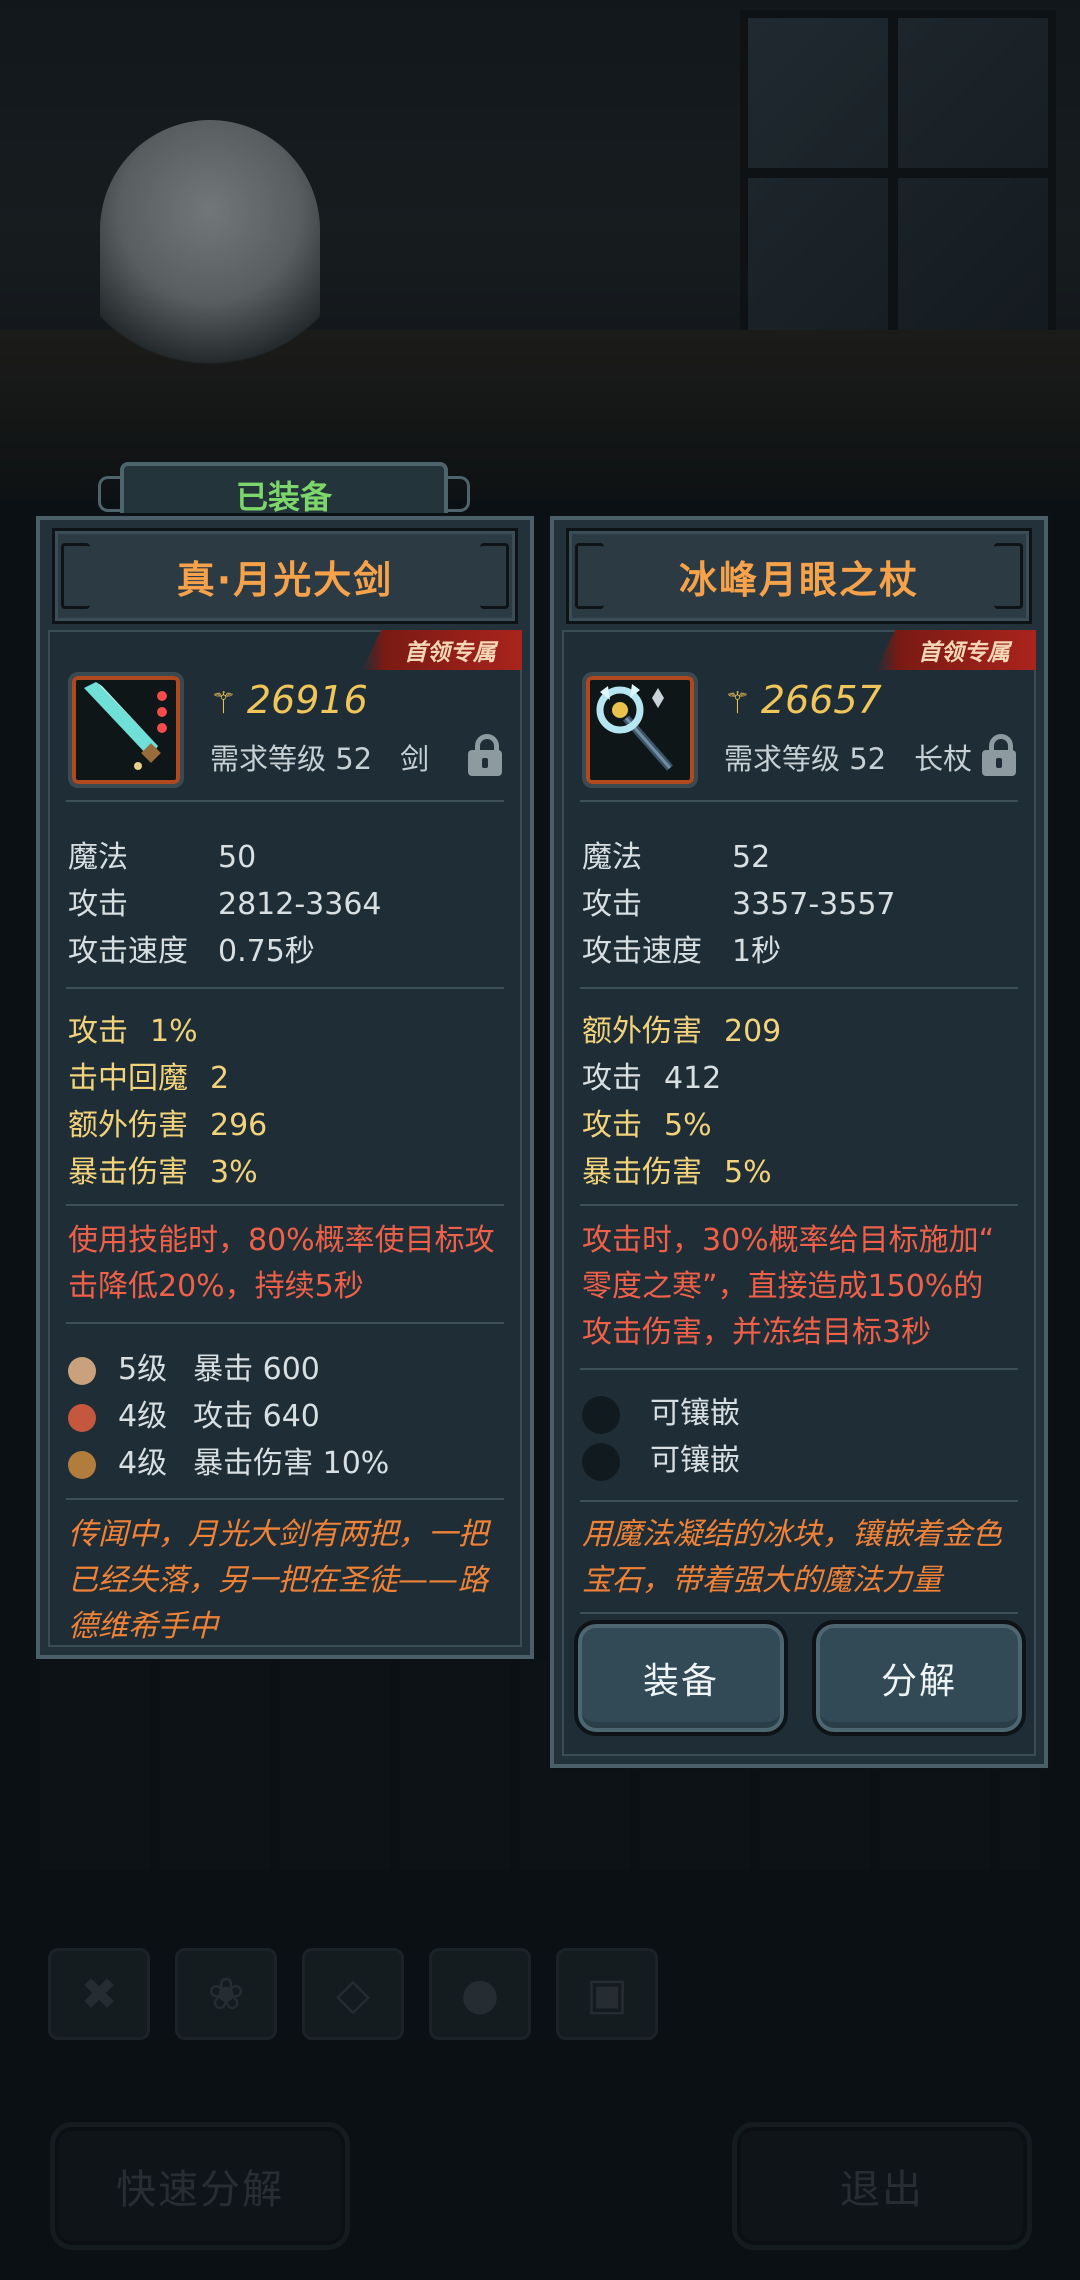 This screenshot has width=1080, height=2280. Describe the element at coordinates (803, 700) in the screenshot. I see `power-score: ⚚ 26657` at that location.